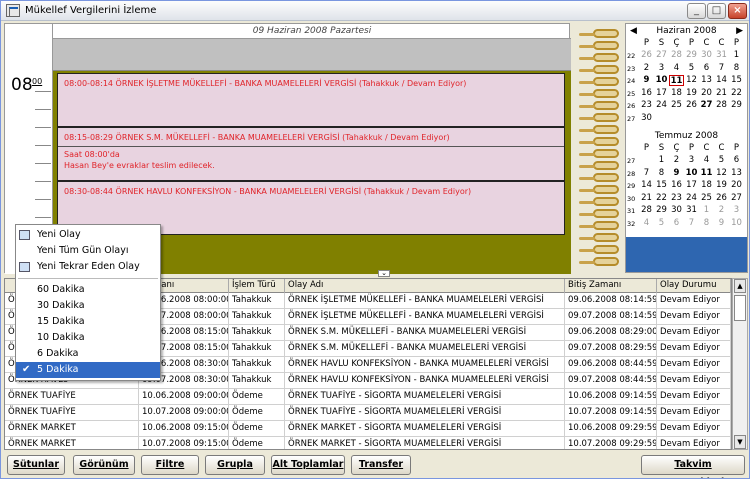 This screenshot has width=750, height=479. I want to click on menu-item-new-event: Yeni Olay, so click(88, 235).